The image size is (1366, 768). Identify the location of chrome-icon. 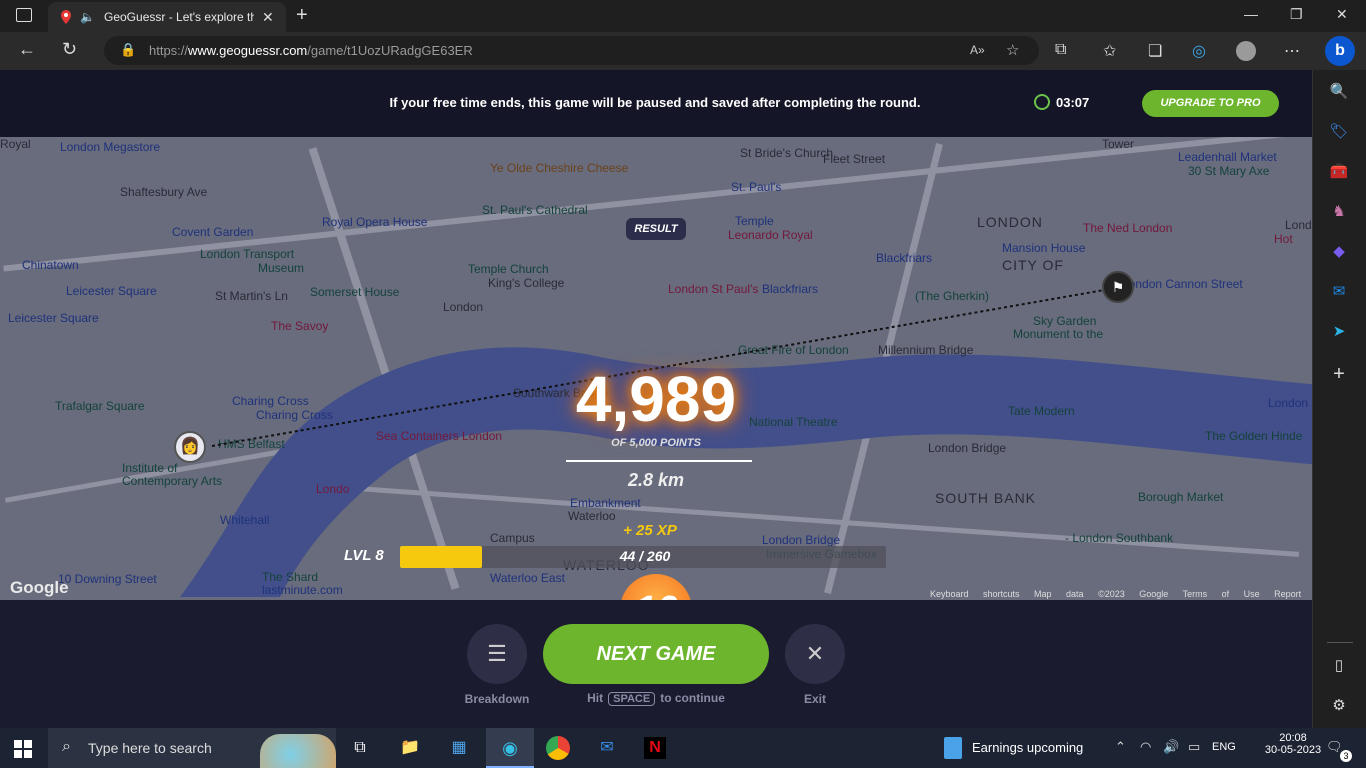
(558, 748).